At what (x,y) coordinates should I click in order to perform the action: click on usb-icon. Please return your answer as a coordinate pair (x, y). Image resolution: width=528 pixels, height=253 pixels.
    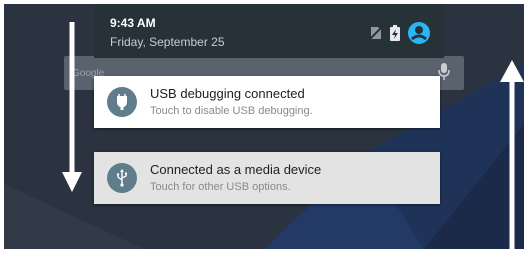
    Looking at the image, I should click on (122, 178).